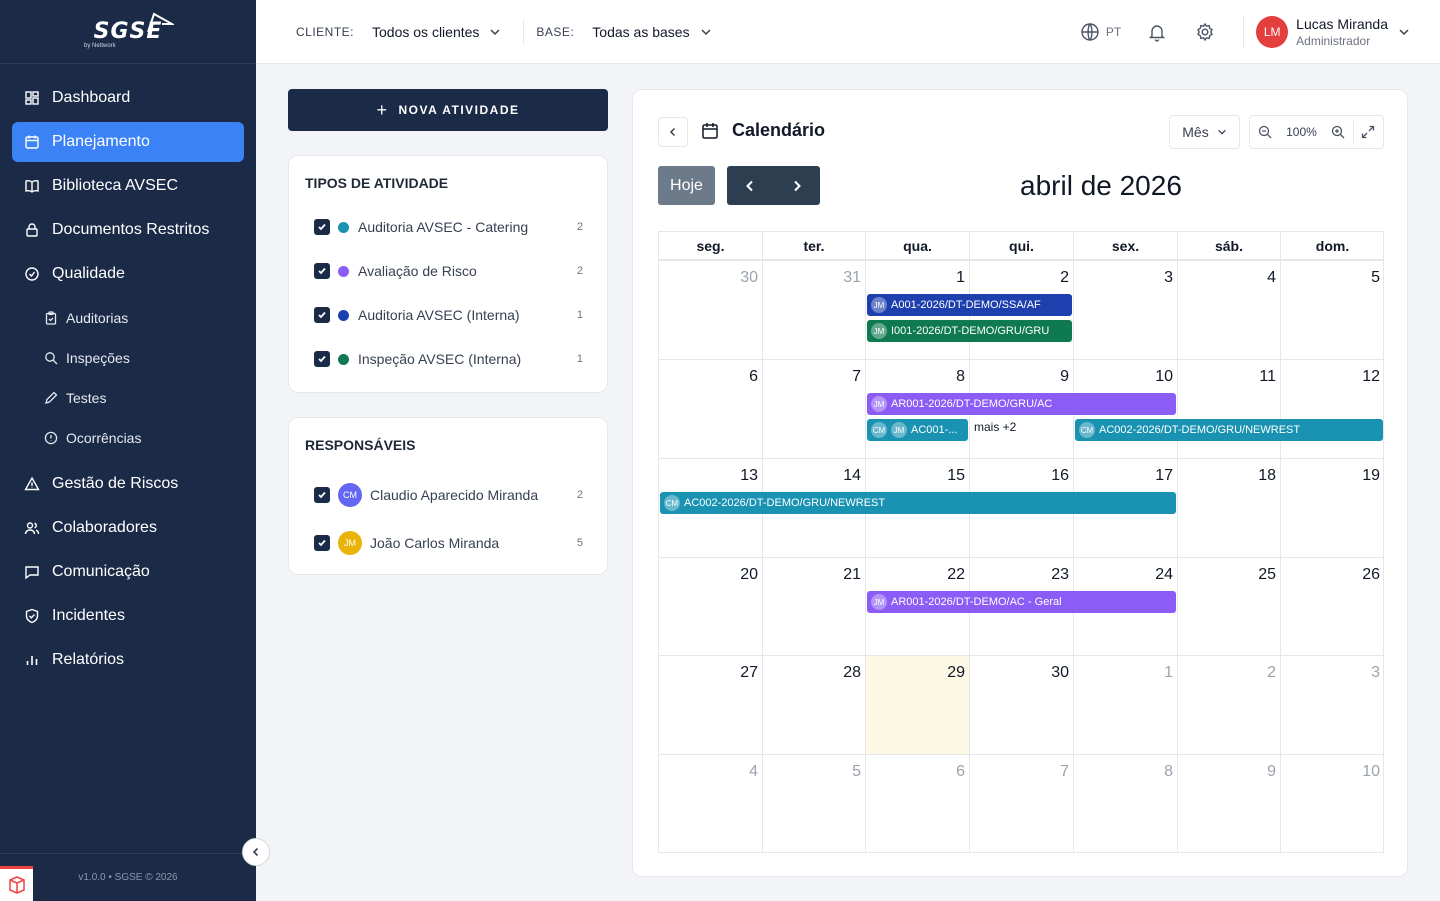 Image resolution: width=1440 pixels, height=901 pixels. Describe the element at coordinates (448, 315) in the screenshot. I see `activity-type-filter: Auditoria AVSEC (Interna) 1` at that location.